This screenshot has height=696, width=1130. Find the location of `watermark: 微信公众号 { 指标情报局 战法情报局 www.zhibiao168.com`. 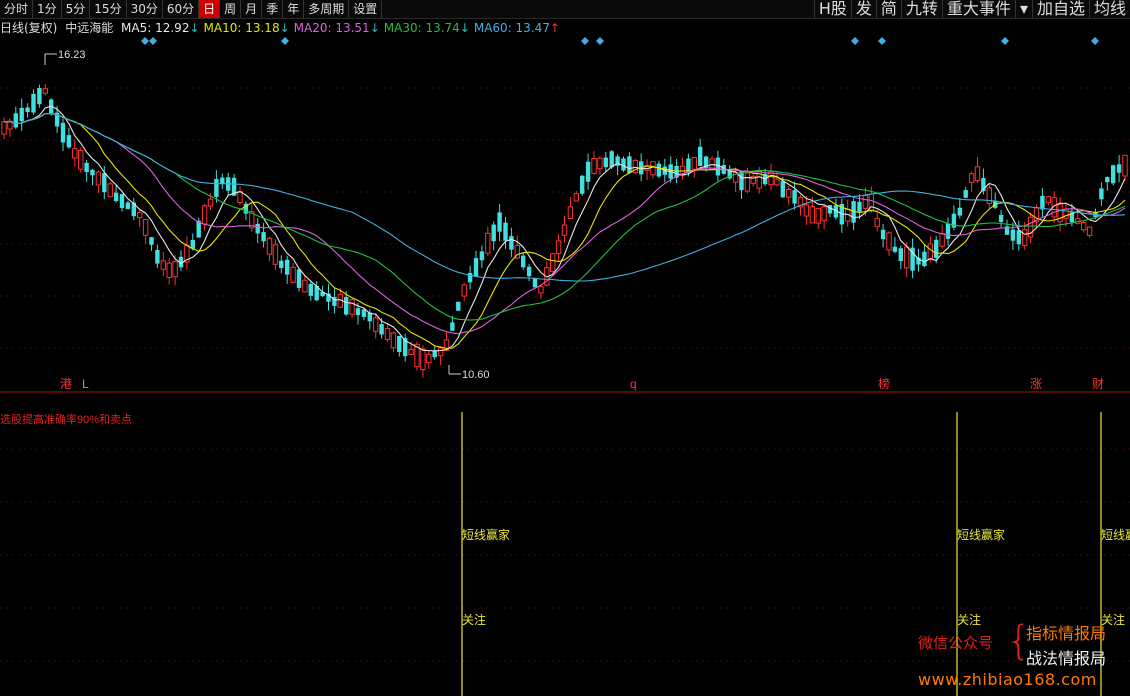

watermark: 微信公众号 { 指标情报局 战法情报局 www.zhibiao168.com is located at coordinates (1024, 657).